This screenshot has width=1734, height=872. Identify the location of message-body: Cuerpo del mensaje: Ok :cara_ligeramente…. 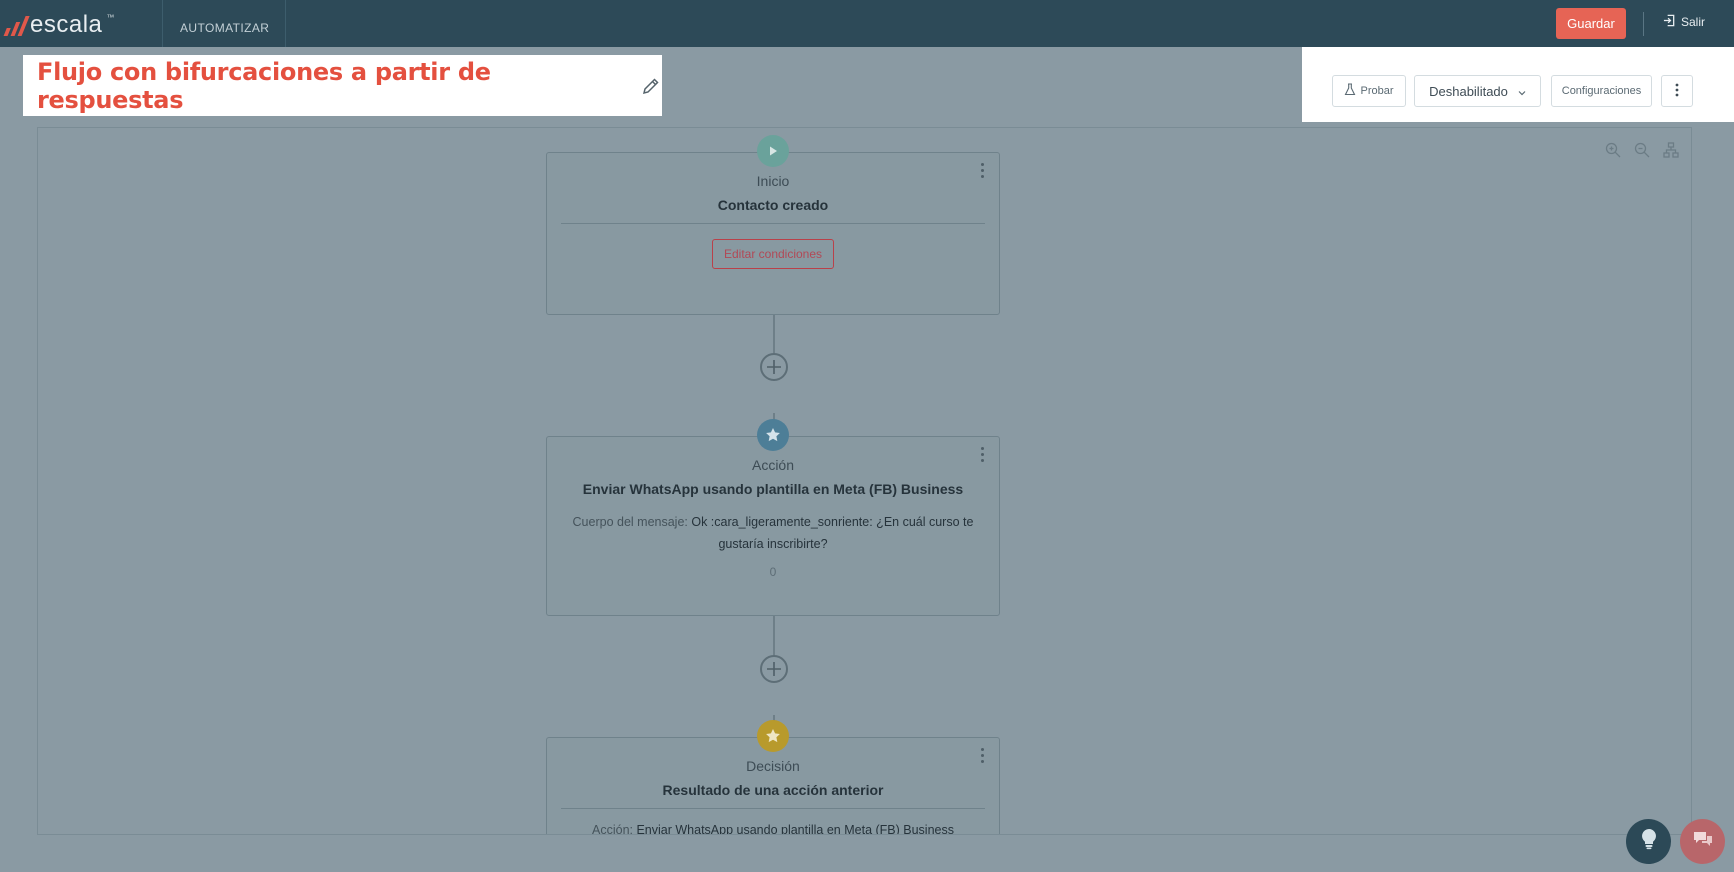
(773, 533).